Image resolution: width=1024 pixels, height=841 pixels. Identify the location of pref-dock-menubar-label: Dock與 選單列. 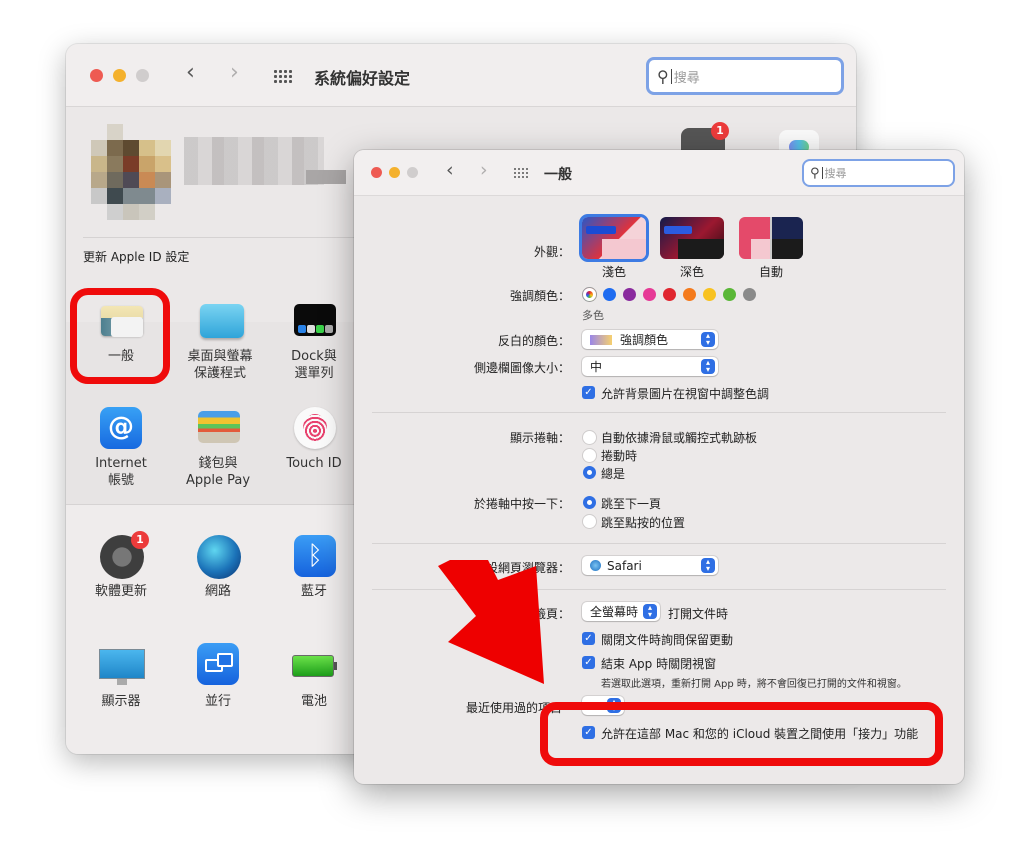
(314, 365).